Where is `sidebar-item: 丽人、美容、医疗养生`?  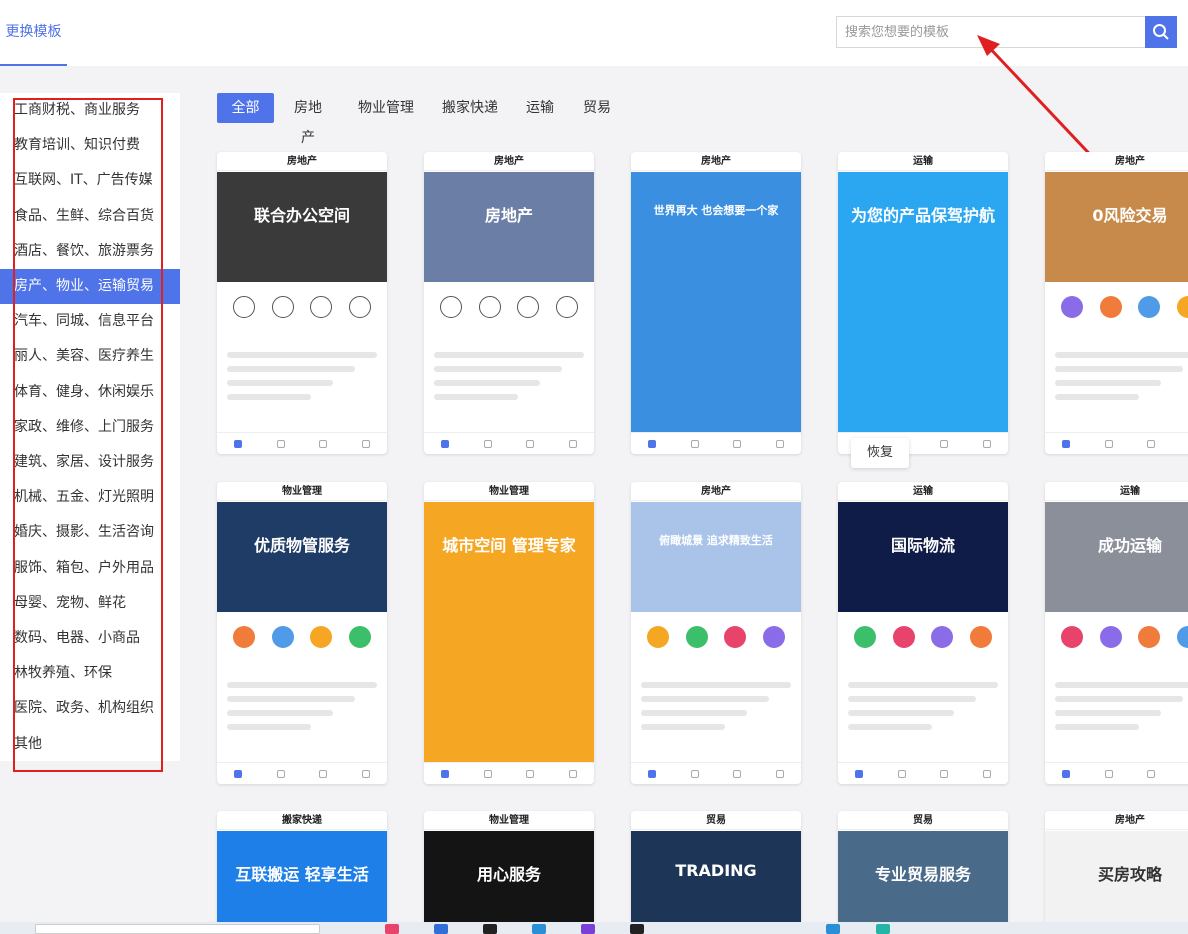 sidebar-item: 丽人、美容、医疗养生 is located at coordinates (90, 356).